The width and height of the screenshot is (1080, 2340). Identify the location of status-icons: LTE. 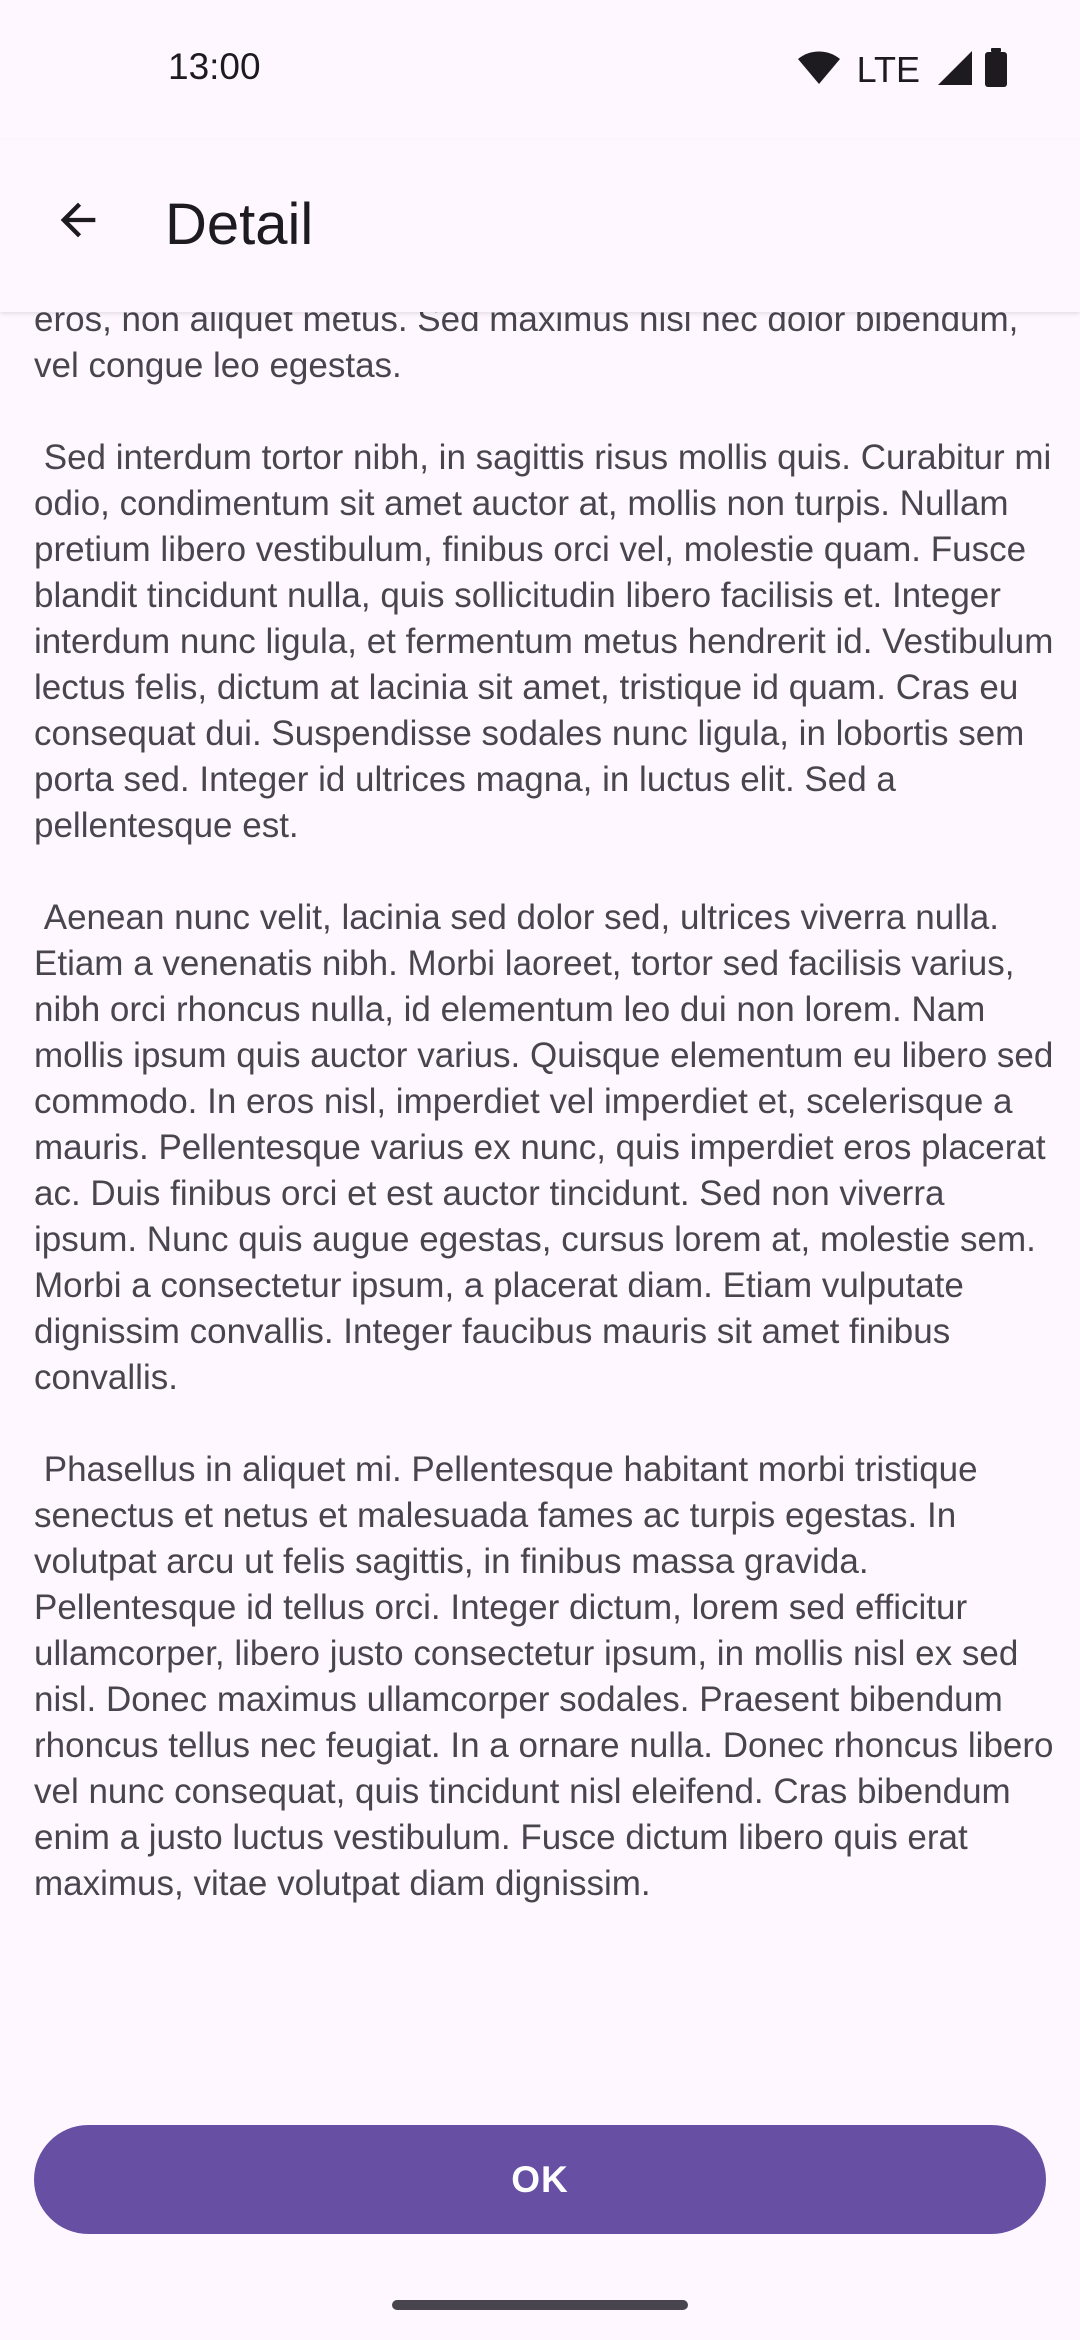
(902, 70).